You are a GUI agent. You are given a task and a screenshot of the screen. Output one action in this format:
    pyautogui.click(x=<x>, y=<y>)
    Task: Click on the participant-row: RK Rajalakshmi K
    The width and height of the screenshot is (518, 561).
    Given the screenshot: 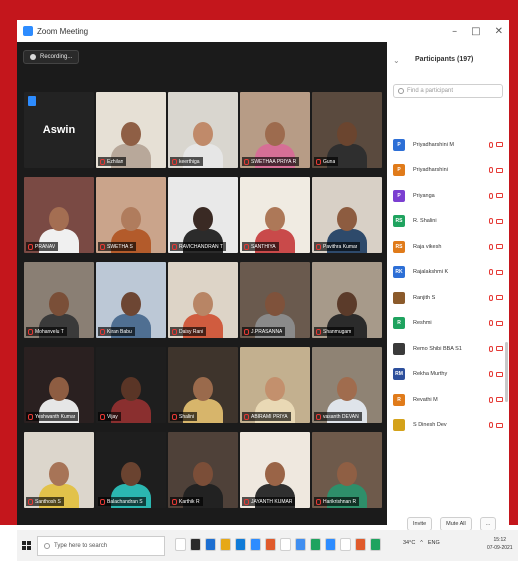 What is the action you would take?
    pyautogui.click(x=449, y=273)
    